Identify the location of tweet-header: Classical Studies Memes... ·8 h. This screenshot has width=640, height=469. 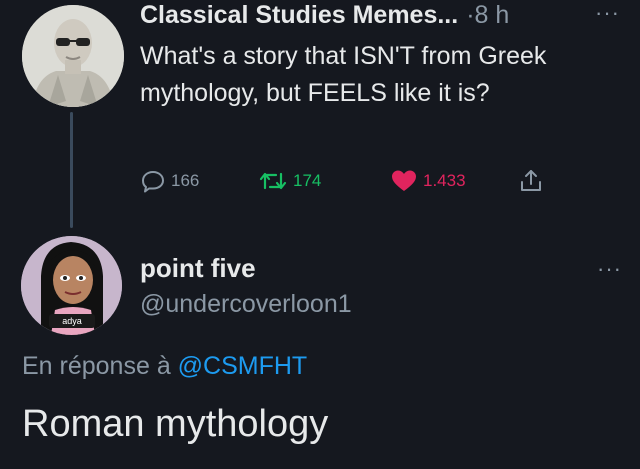
(324, 15).